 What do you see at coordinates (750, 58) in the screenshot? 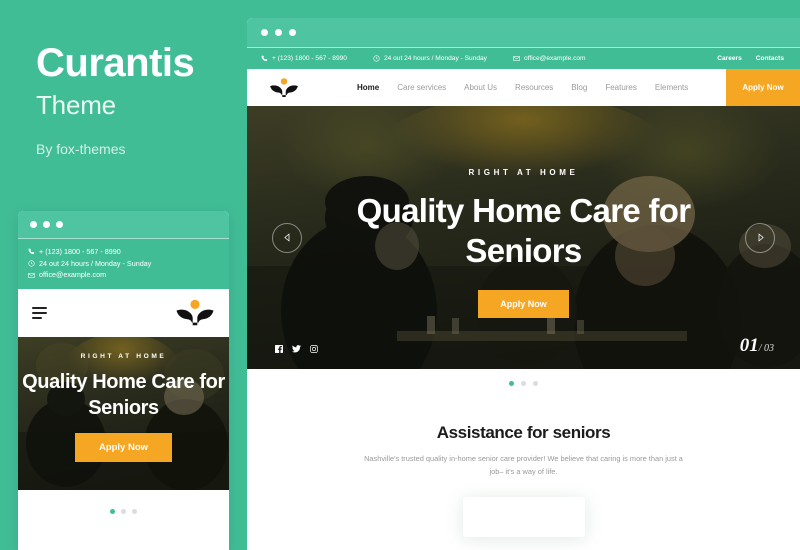
I see `desktop-topbar-links: Careers Contacts` at bounding box center [750, 58].